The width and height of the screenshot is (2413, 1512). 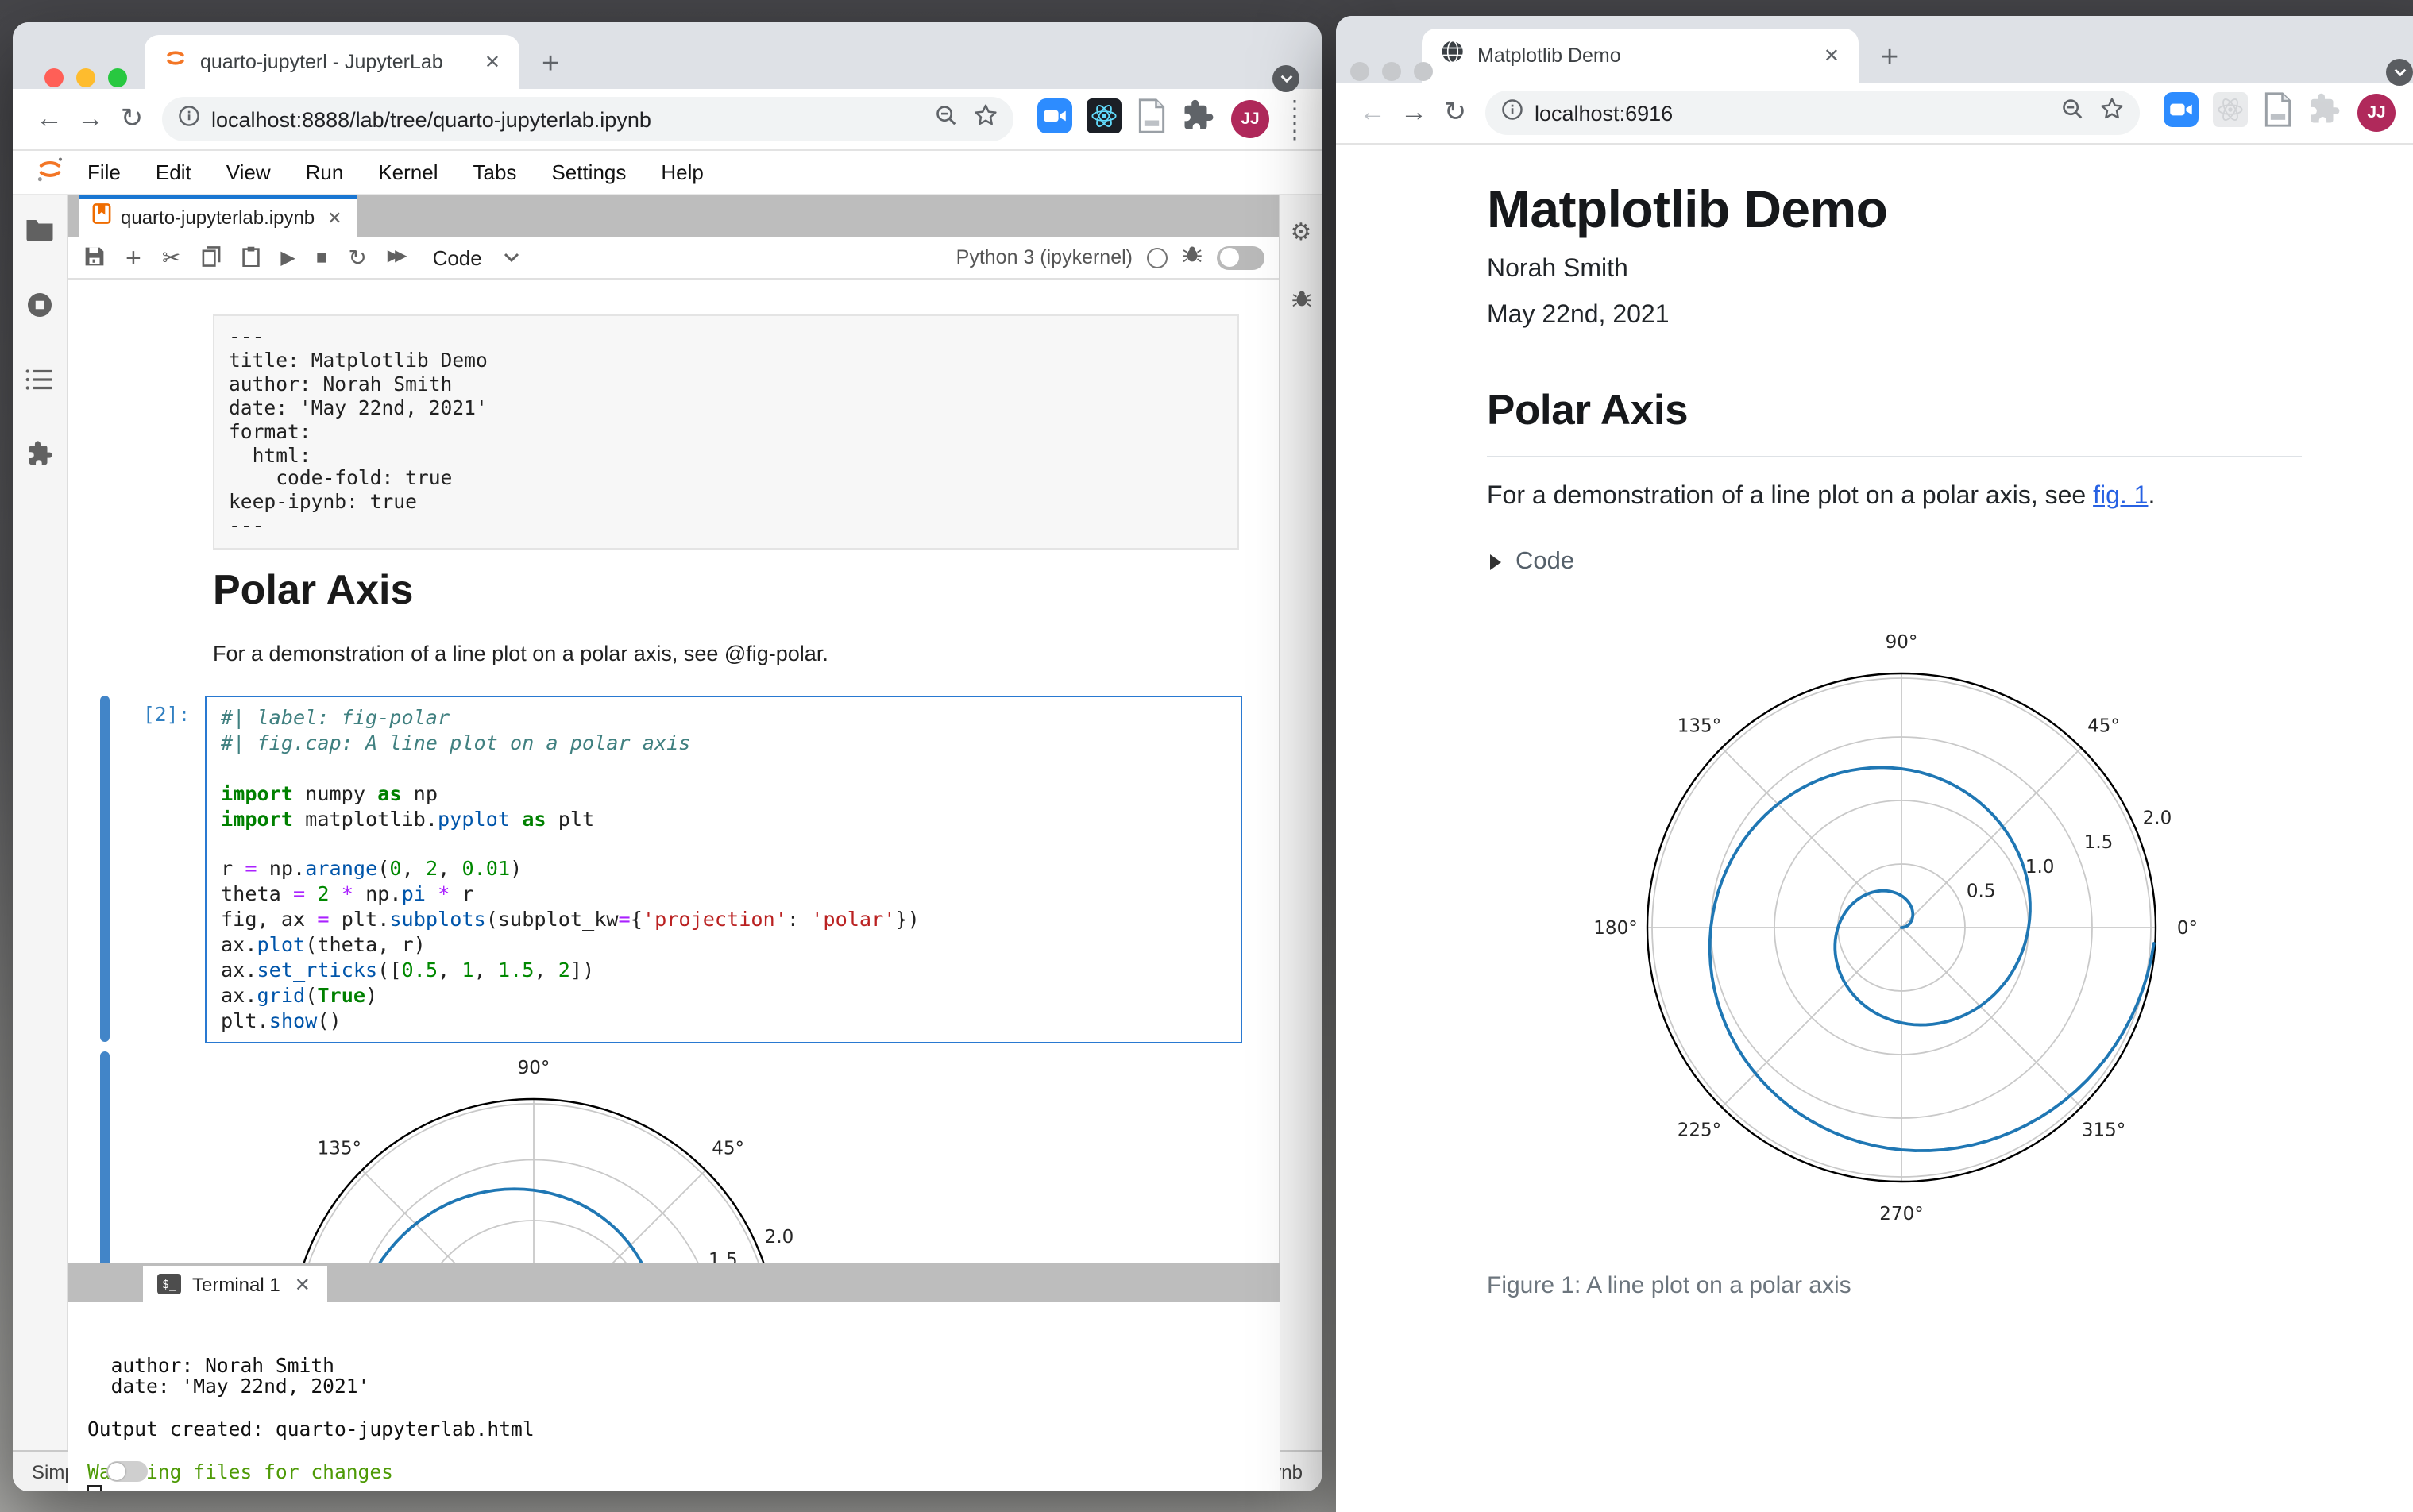 What do you see at coordinates (218, 216) in the screenshot?
I see `notebook-tab: quarto-jupyterlab.ipynb ✕` at bounding box center [218, 216].